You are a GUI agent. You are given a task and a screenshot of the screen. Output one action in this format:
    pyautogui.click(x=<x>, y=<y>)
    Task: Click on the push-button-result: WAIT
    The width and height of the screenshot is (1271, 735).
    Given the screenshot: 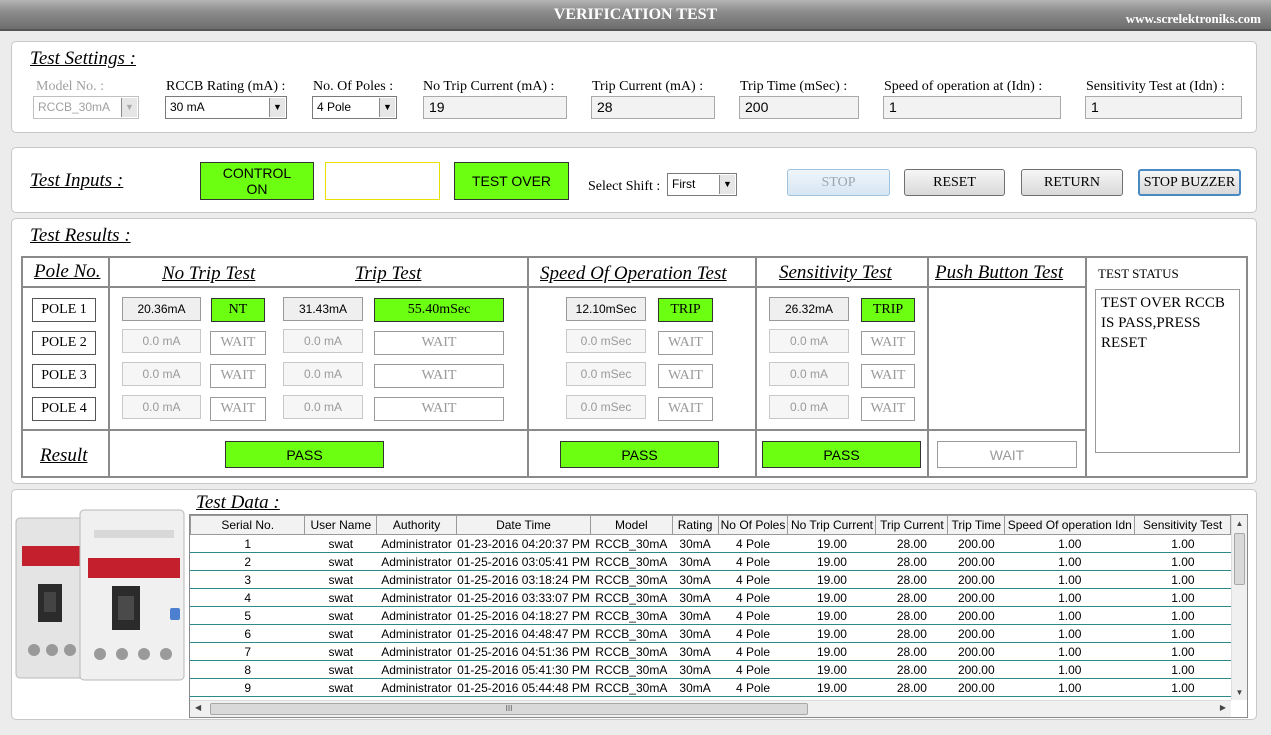 What is the action you would take?
    pyautogui.click(x=1007, y=454)
    